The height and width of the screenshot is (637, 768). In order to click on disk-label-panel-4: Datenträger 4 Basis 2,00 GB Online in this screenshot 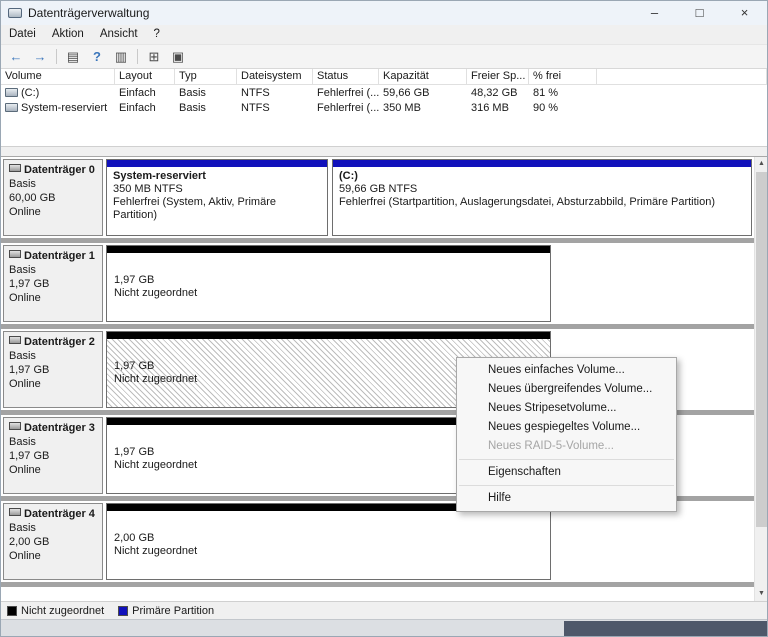, I will do `click(53, 541)`.